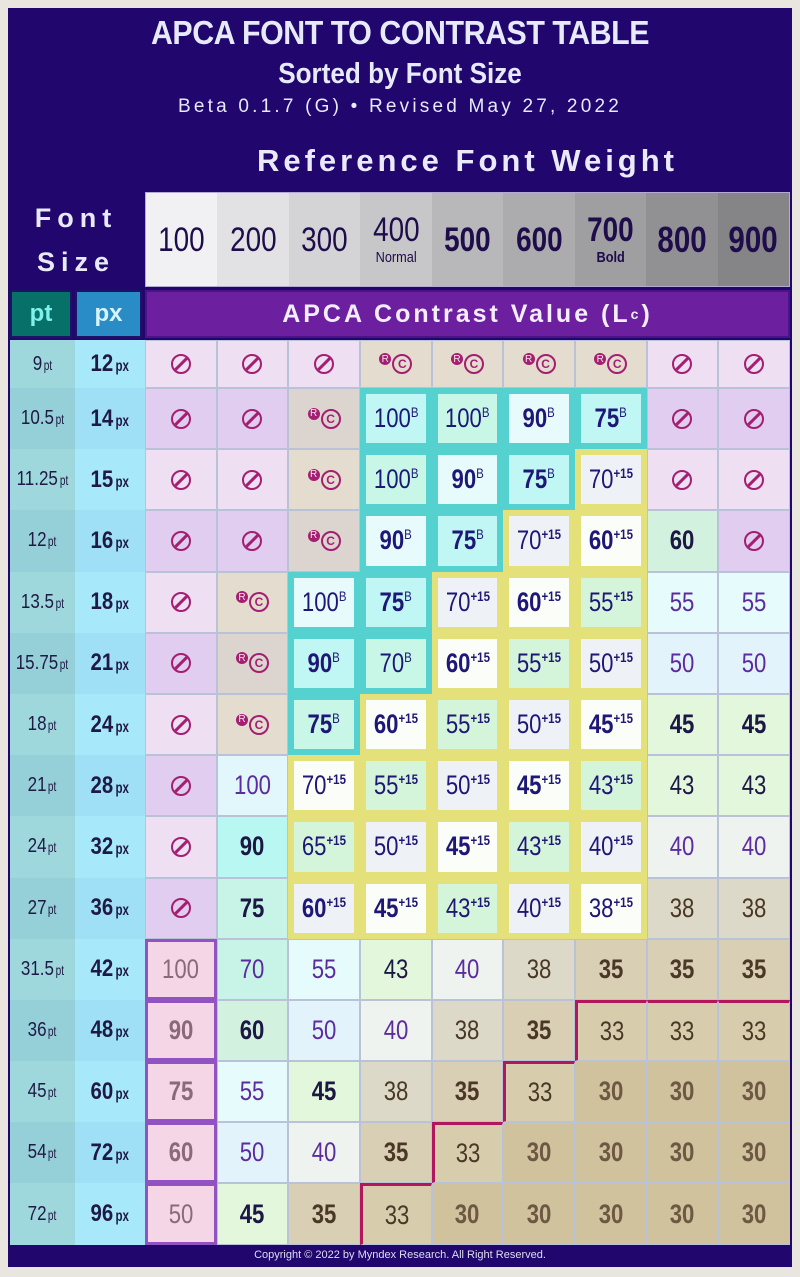  I want to click on apca-header-text: APCA Contrast Value (L, so click(456, 313).